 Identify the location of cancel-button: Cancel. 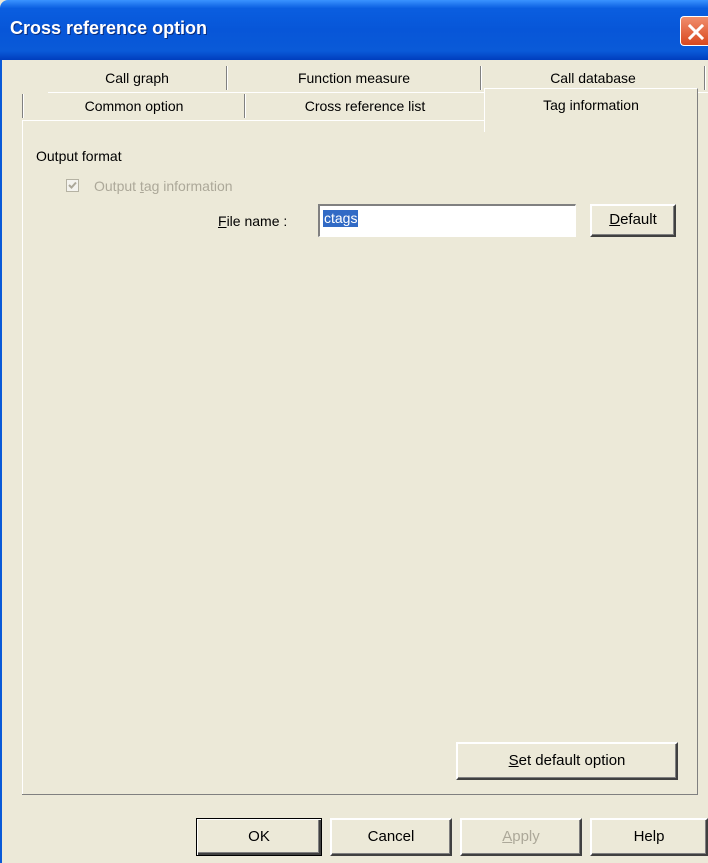
(391, 837).